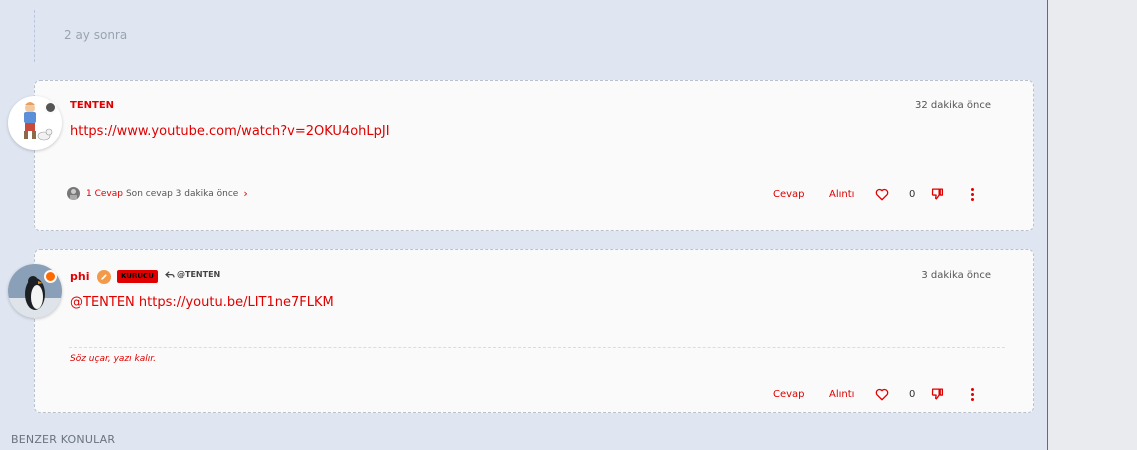 The width and height of the screenshot is (1137, 450). I want to click on reply-to-link: @TENTEN, so click(192, 274).